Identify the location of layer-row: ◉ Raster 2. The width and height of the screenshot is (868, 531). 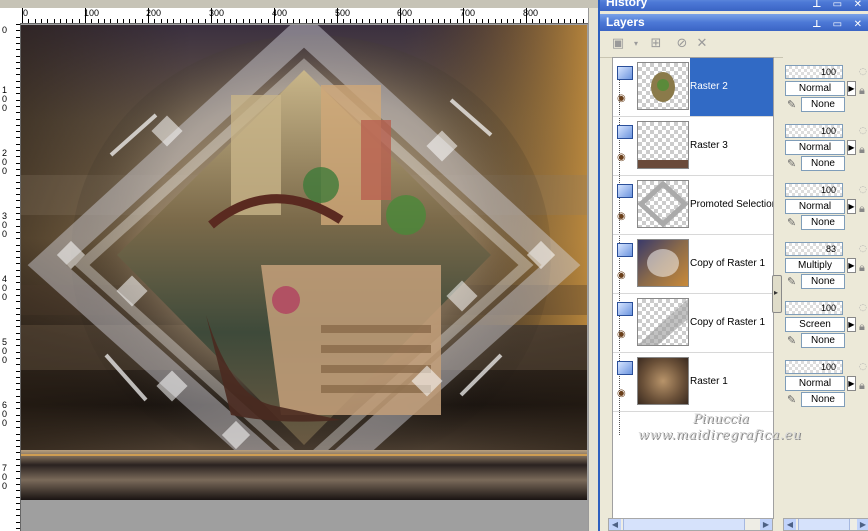
(693, 87).